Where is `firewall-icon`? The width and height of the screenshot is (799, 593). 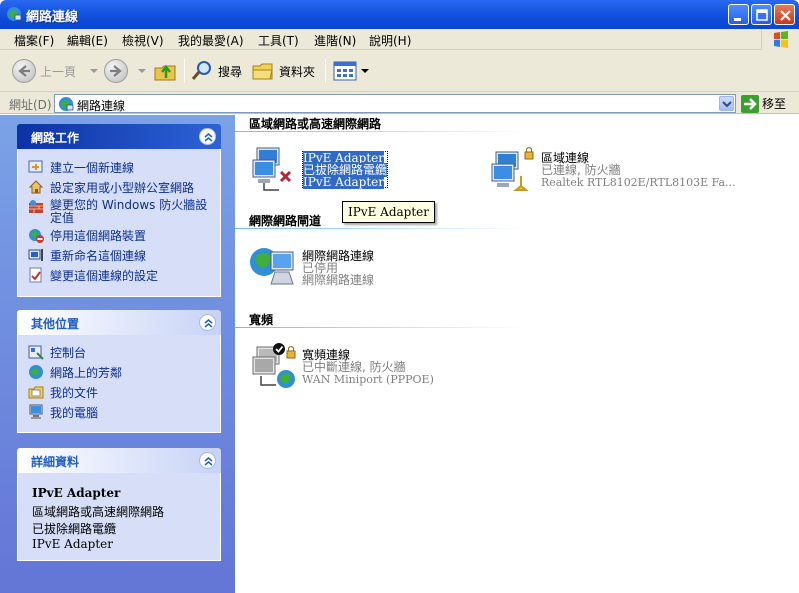 firewall-icon is located at coordinates (36, 206).